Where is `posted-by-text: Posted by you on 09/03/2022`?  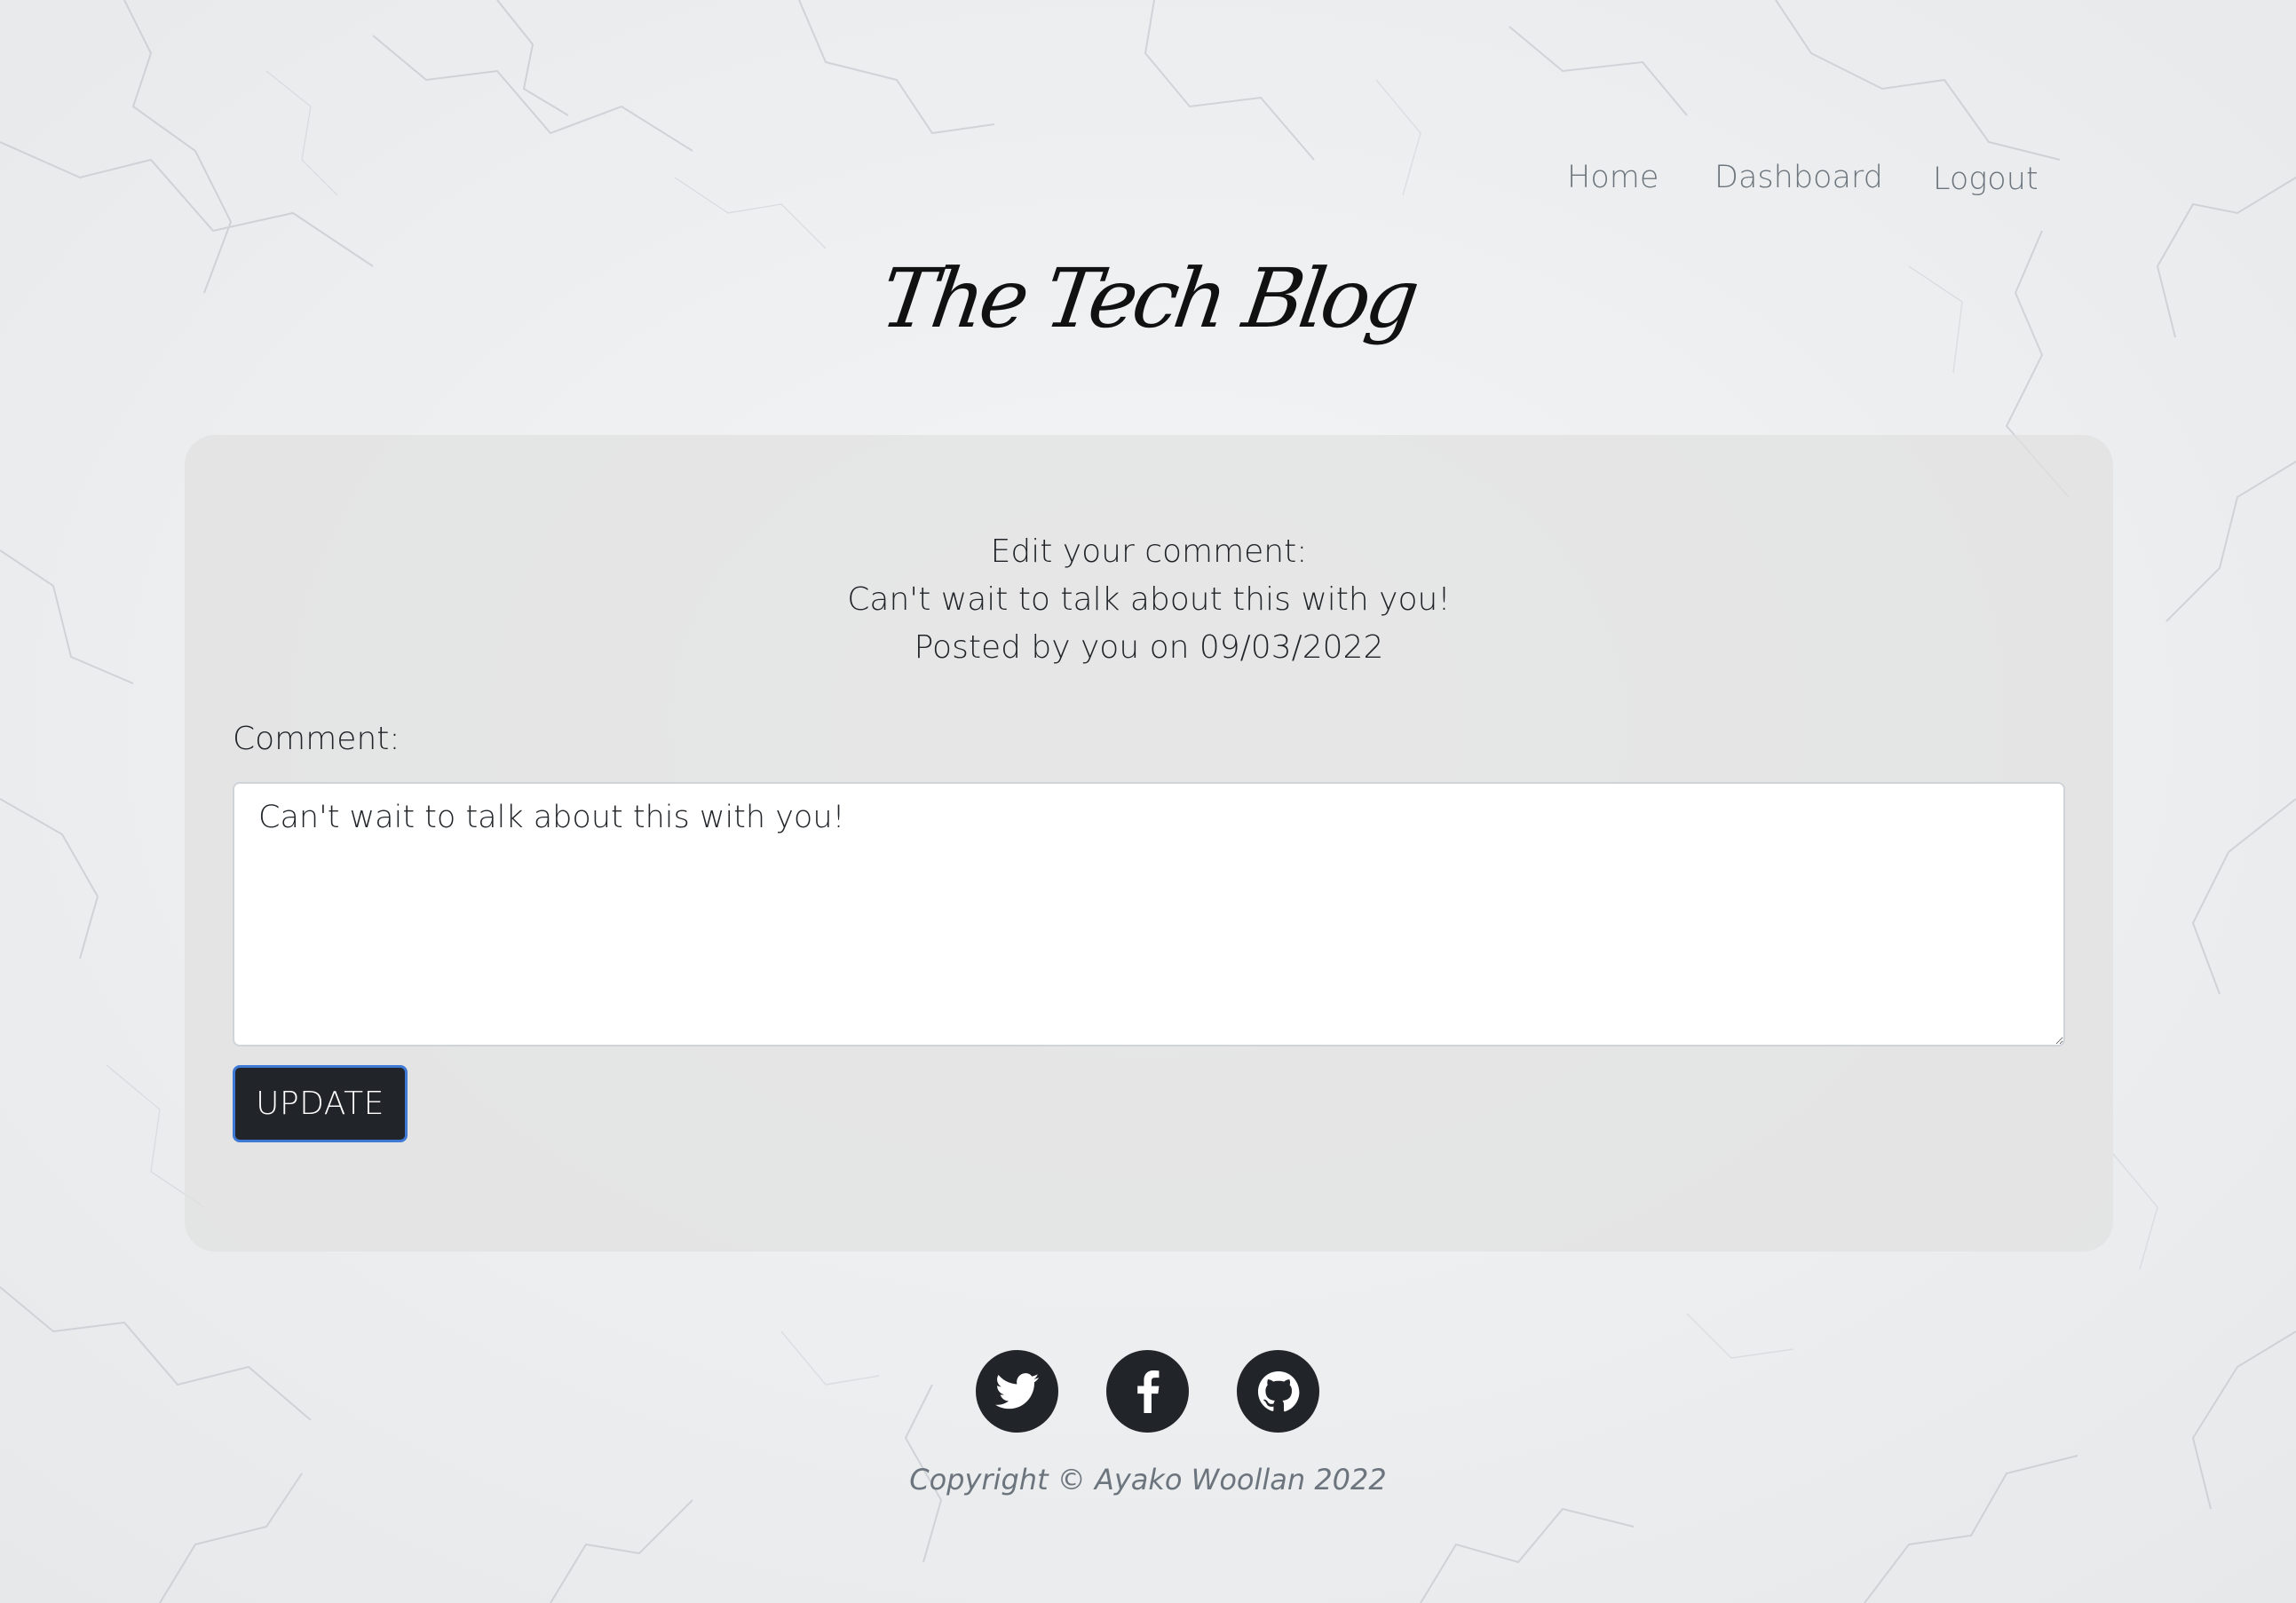 posted-by-text: Posted by you on 09/03/2022 is located at coordinates (1149, 647).